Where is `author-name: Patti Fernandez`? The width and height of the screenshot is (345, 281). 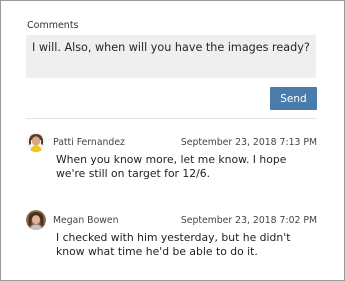 author-name: Patti Fernandez is located at coordinates (89, 142).